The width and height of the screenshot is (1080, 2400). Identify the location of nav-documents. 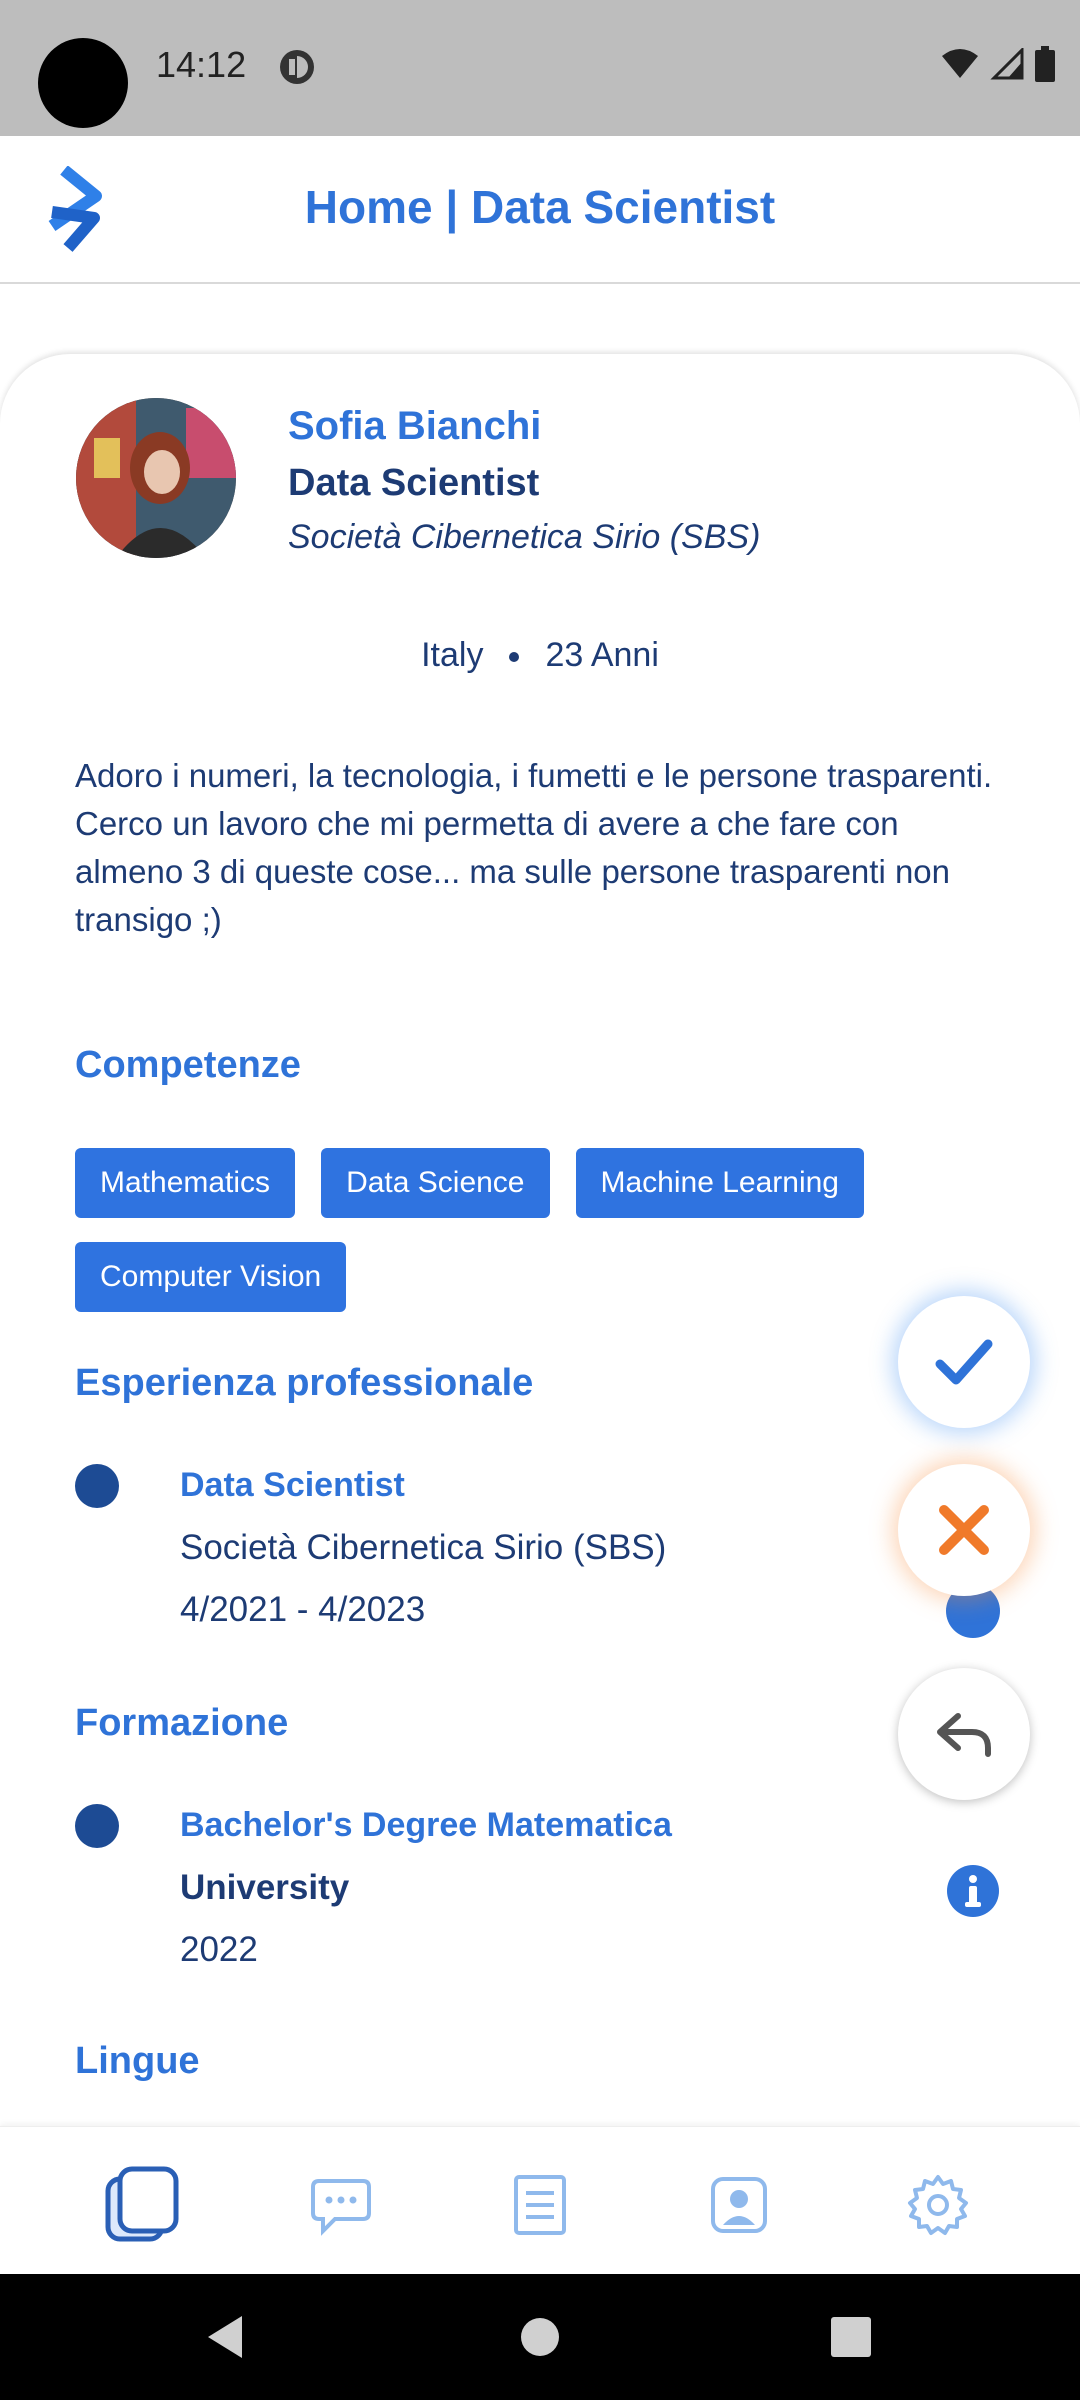
(540, 2205).